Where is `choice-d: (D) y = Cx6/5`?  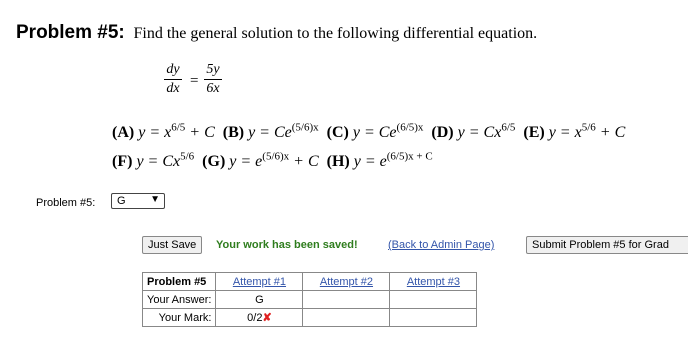
choice-d: (D) y = Cx6/5 is located at coordinates (473, 132).